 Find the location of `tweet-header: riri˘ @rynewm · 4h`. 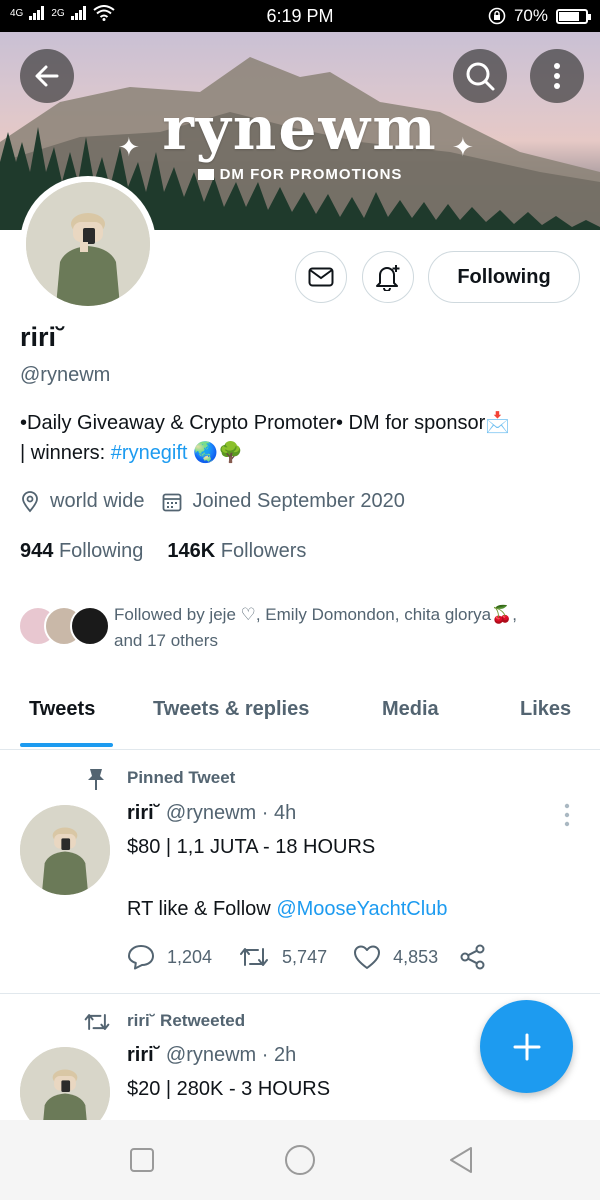

tweet-header: riri˘ @rynewm · 4h is located at coordinates (211, 813).